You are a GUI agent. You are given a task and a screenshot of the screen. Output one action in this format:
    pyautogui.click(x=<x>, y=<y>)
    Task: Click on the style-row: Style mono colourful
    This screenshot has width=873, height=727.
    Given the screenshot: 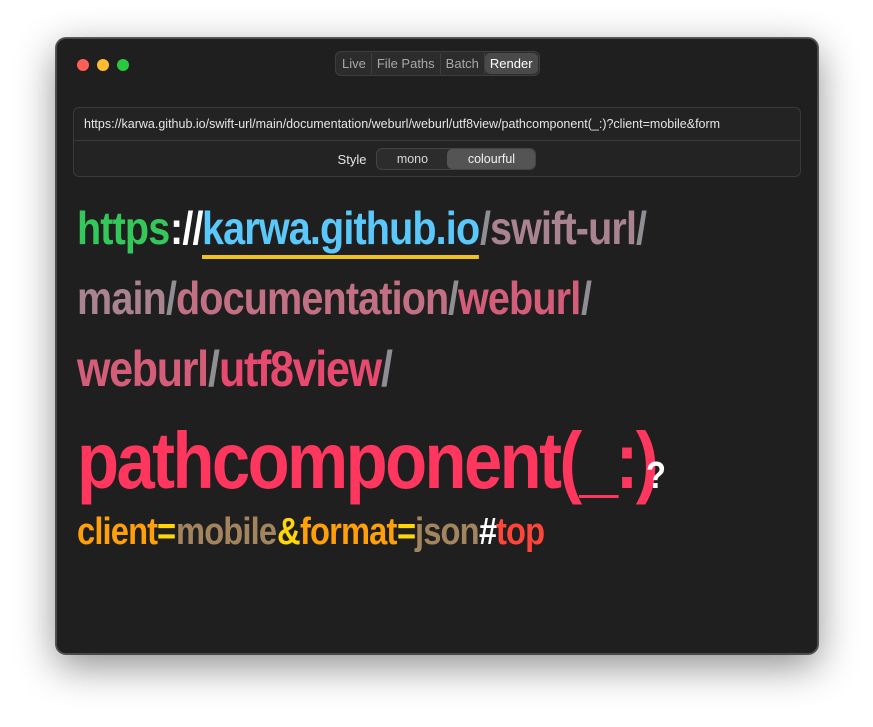 What is the action you would take?
    pyautogui.click(x=437, y=159)
    